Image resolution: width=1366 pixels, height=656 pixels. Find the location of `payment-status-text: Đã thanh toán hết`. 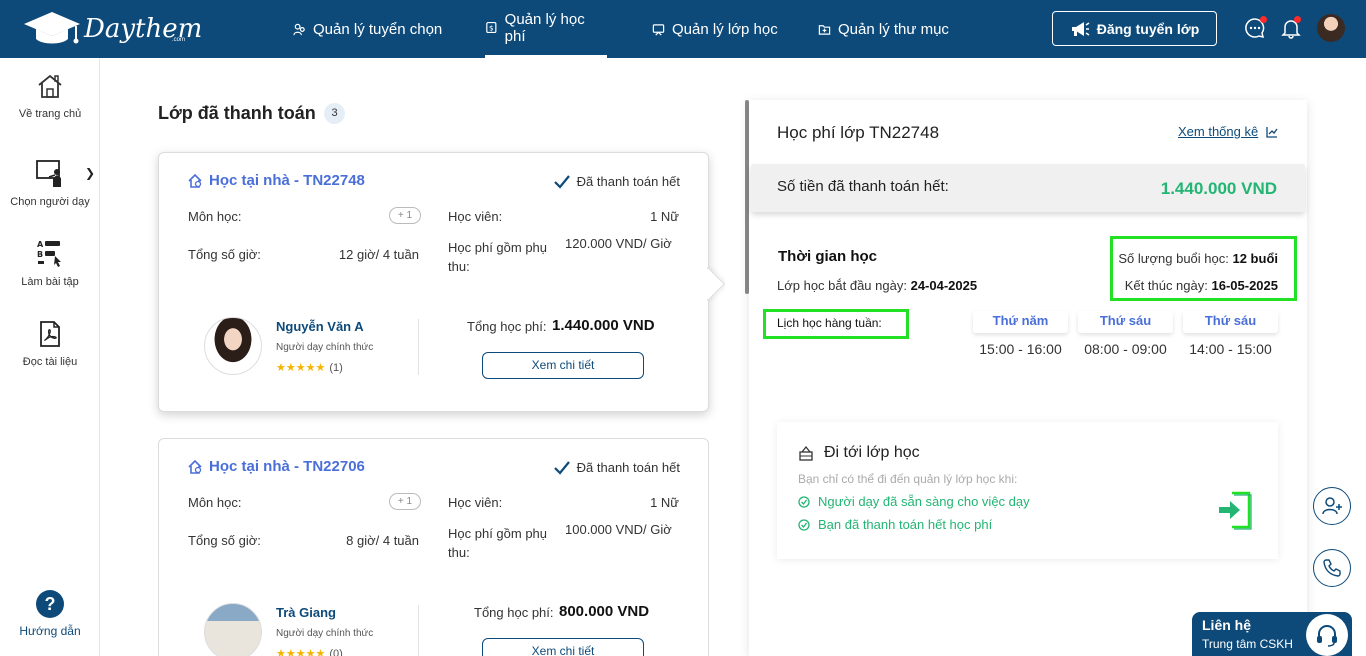

payment-status-text: Đã thanh toán hết is located at coordinates (628, 467).